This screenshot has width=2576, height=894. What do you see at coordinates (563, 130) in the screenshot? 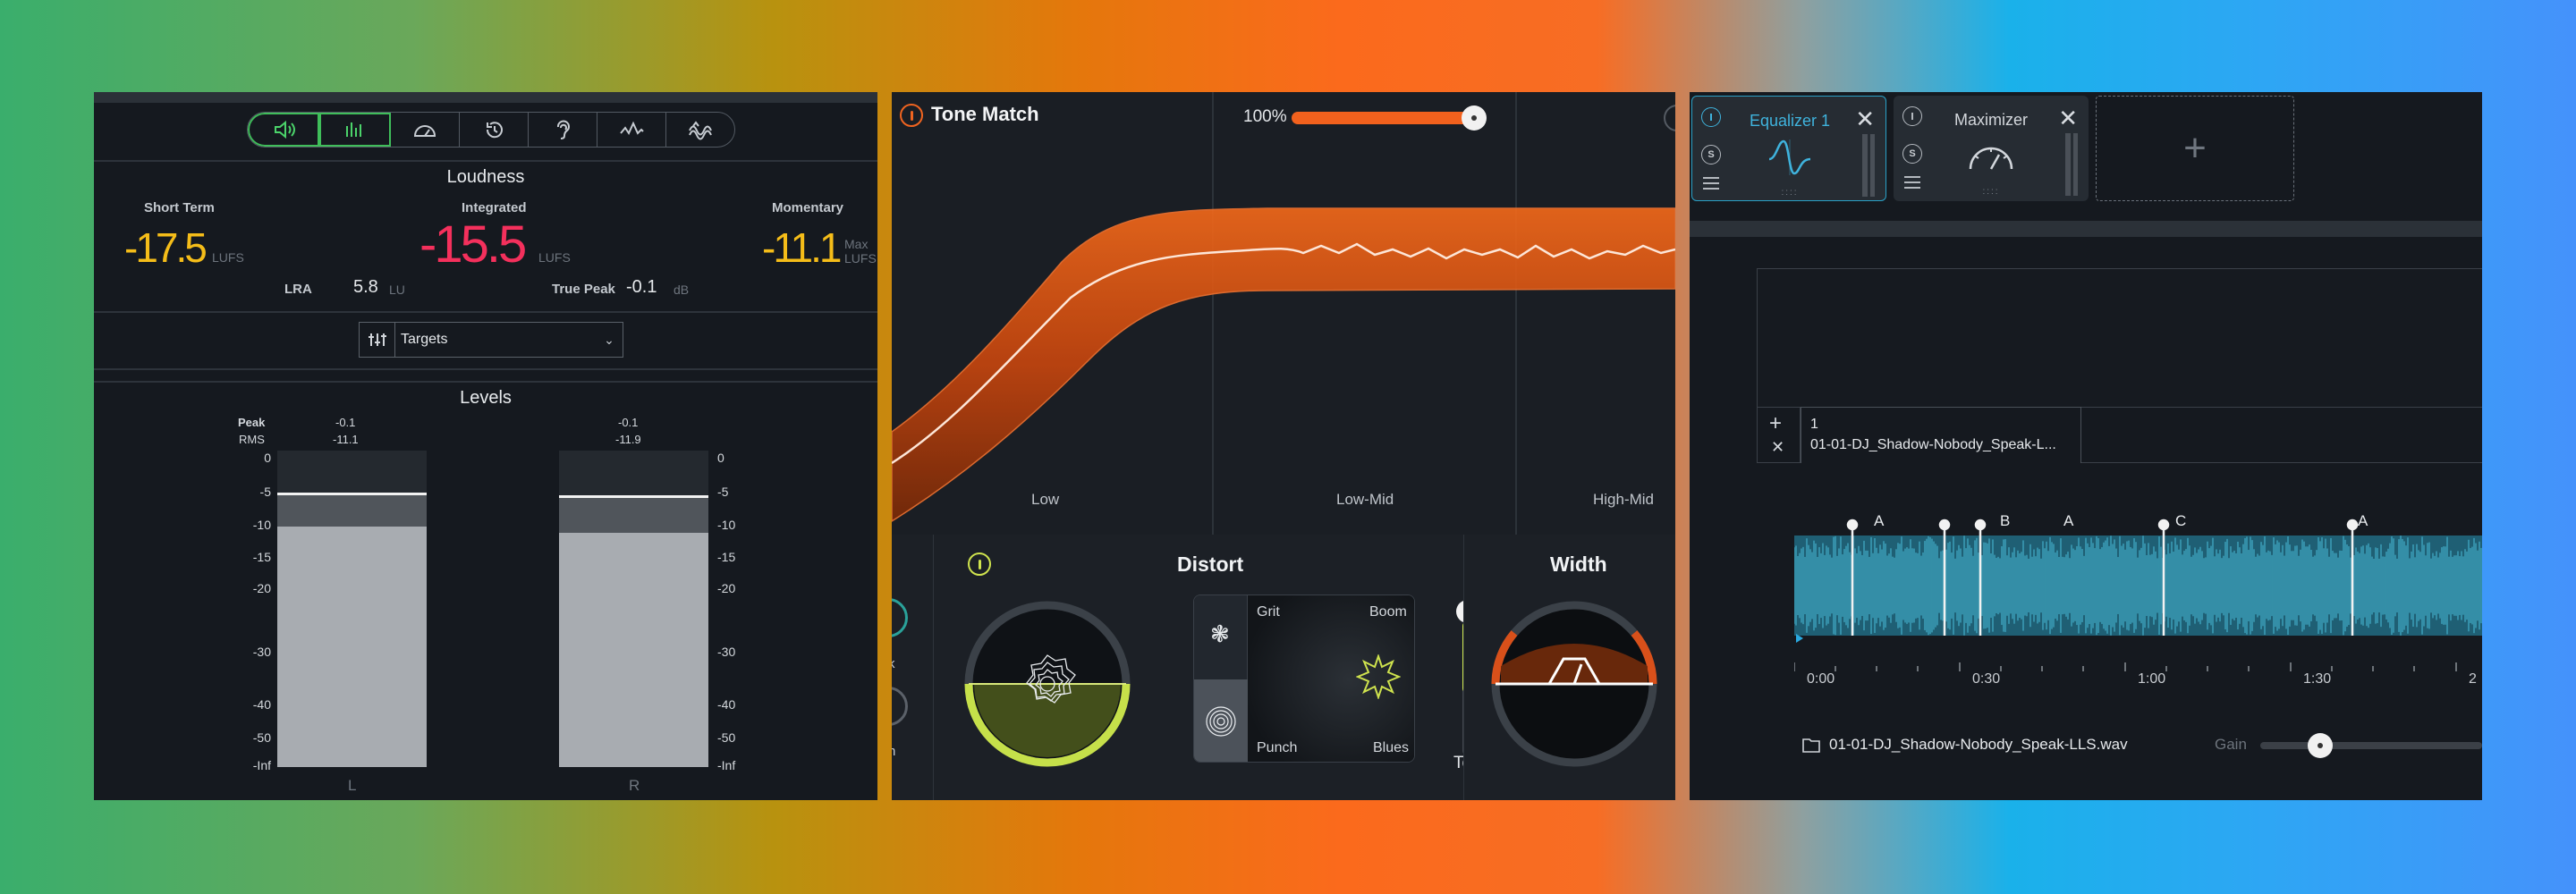
I see `ear-icon` at bounding box center [563, 130].